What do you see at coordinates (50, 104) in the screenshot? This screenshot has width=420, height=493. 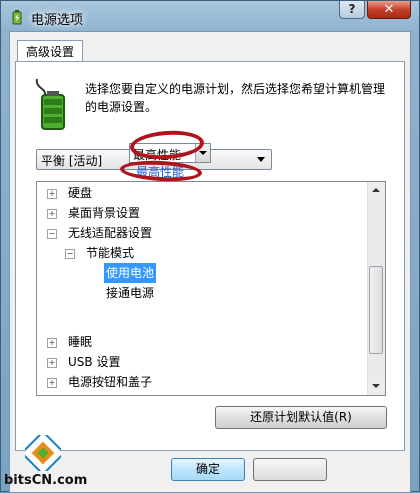 I see `battery-plug-icon` at bounding box center [50, 104].